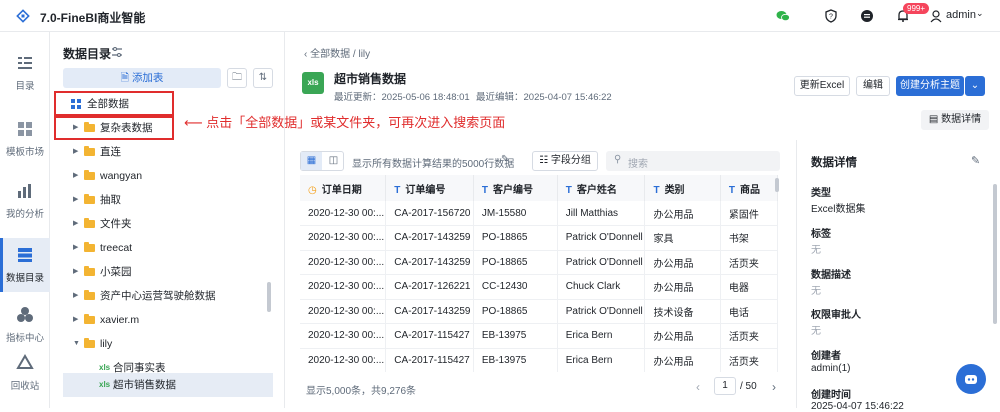 The height and width of the screenshot is (412, 1000). I want to click on field-group-label: 字段分组, so click(570, 160).